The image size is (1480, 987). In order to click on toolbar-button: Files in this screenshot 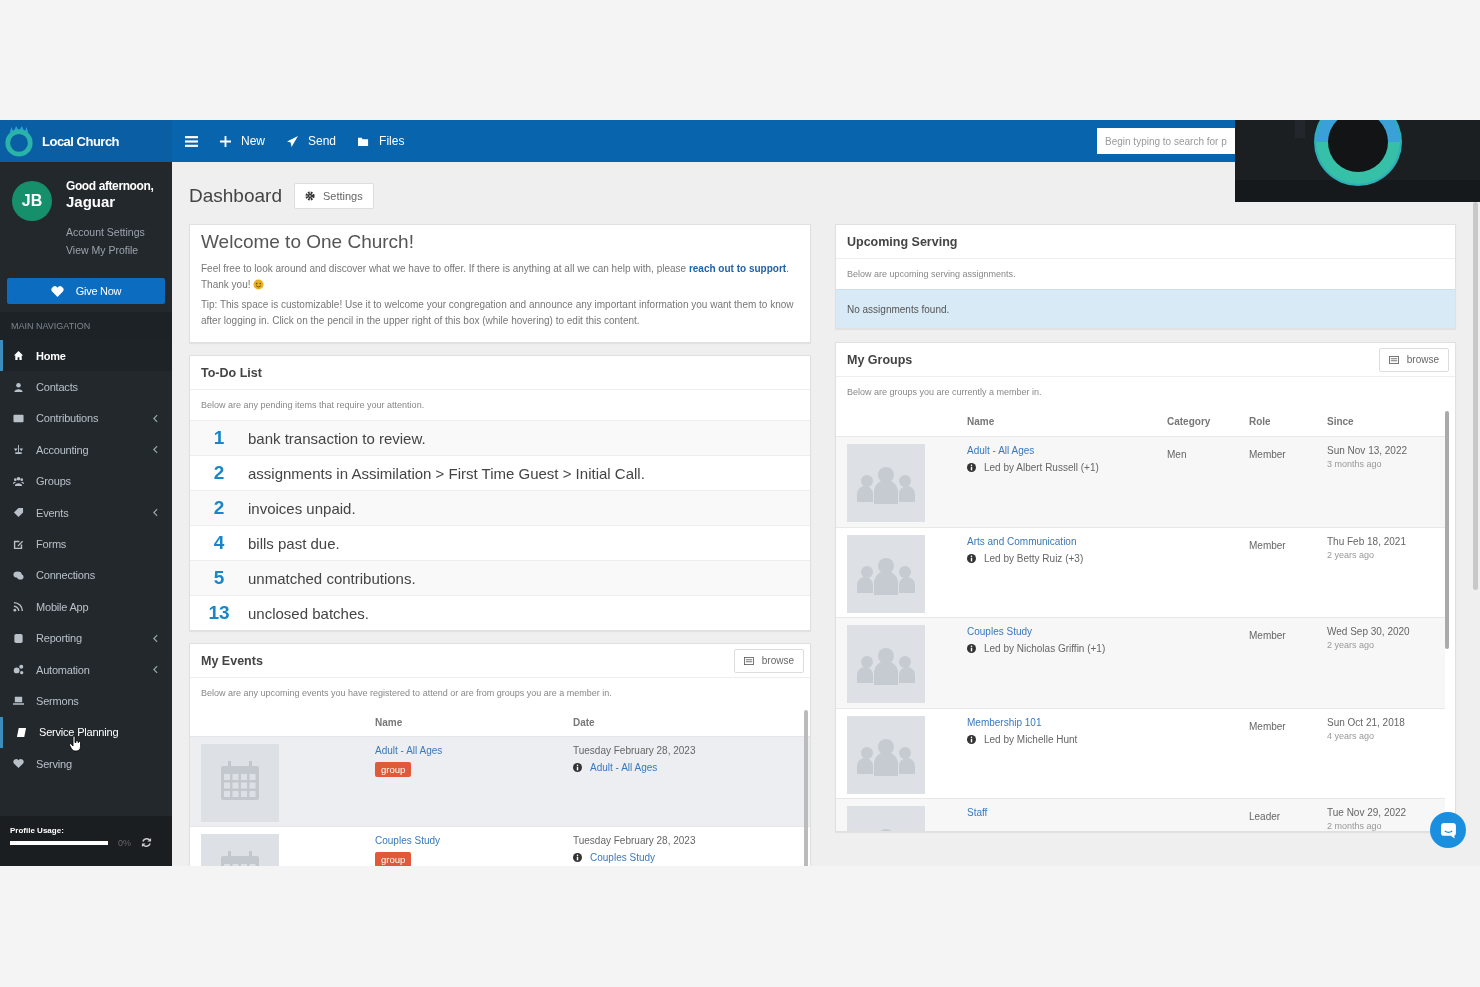, I will do `click(381, 141)`.